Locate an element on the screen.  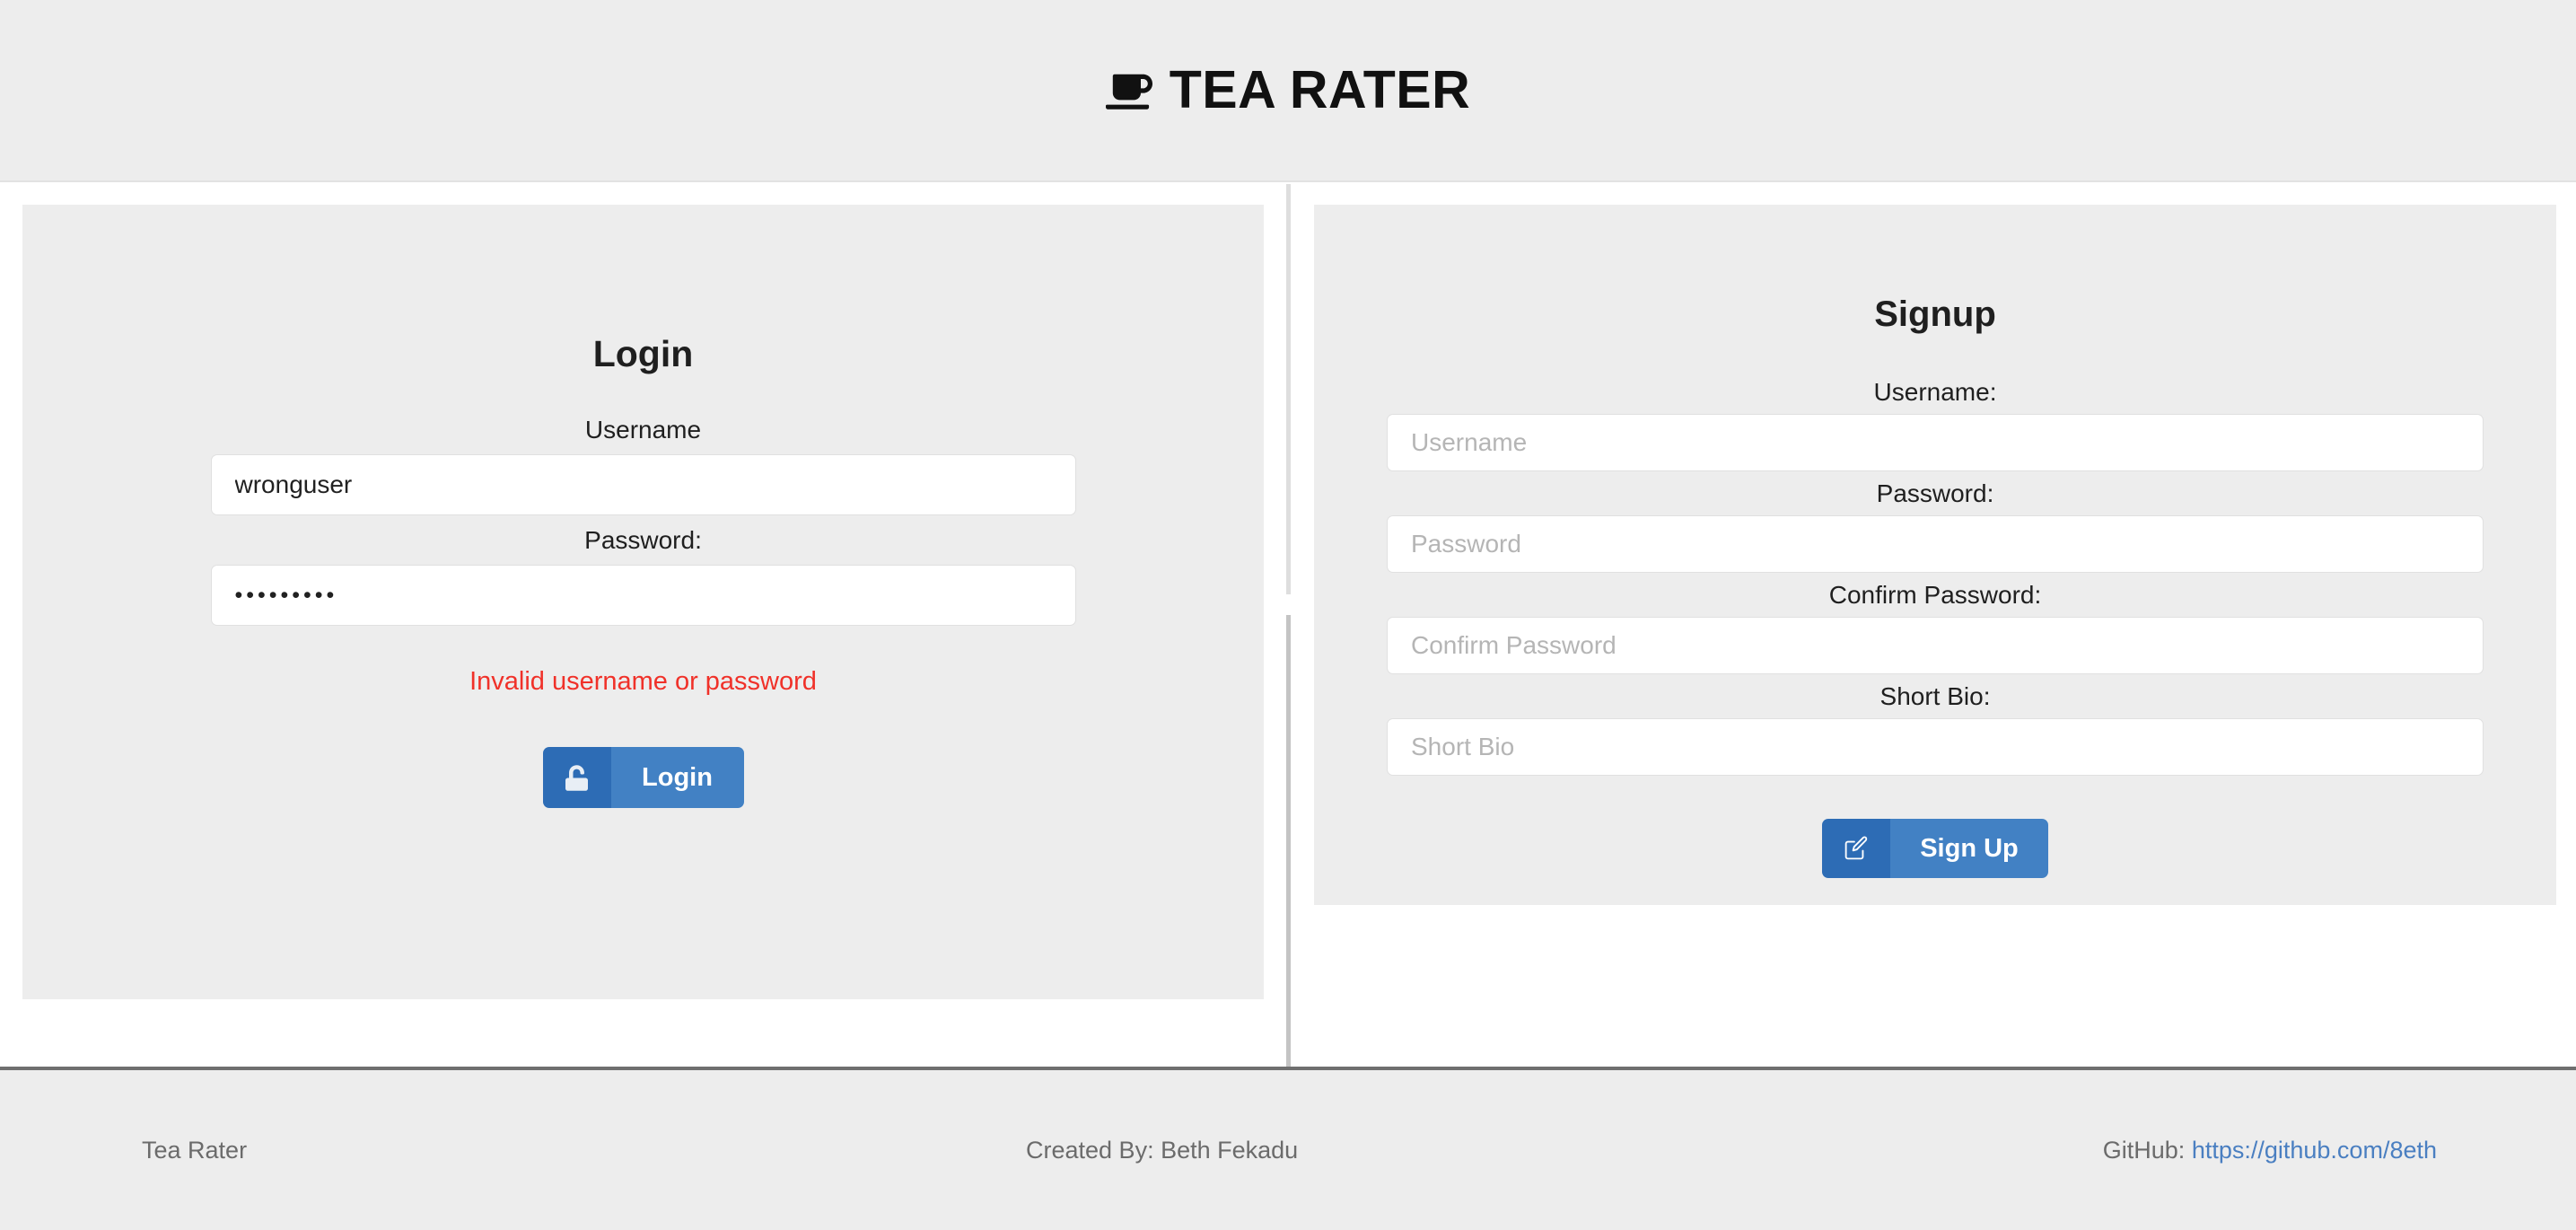
login-username-label: Username is located at coordinates (643, 430).